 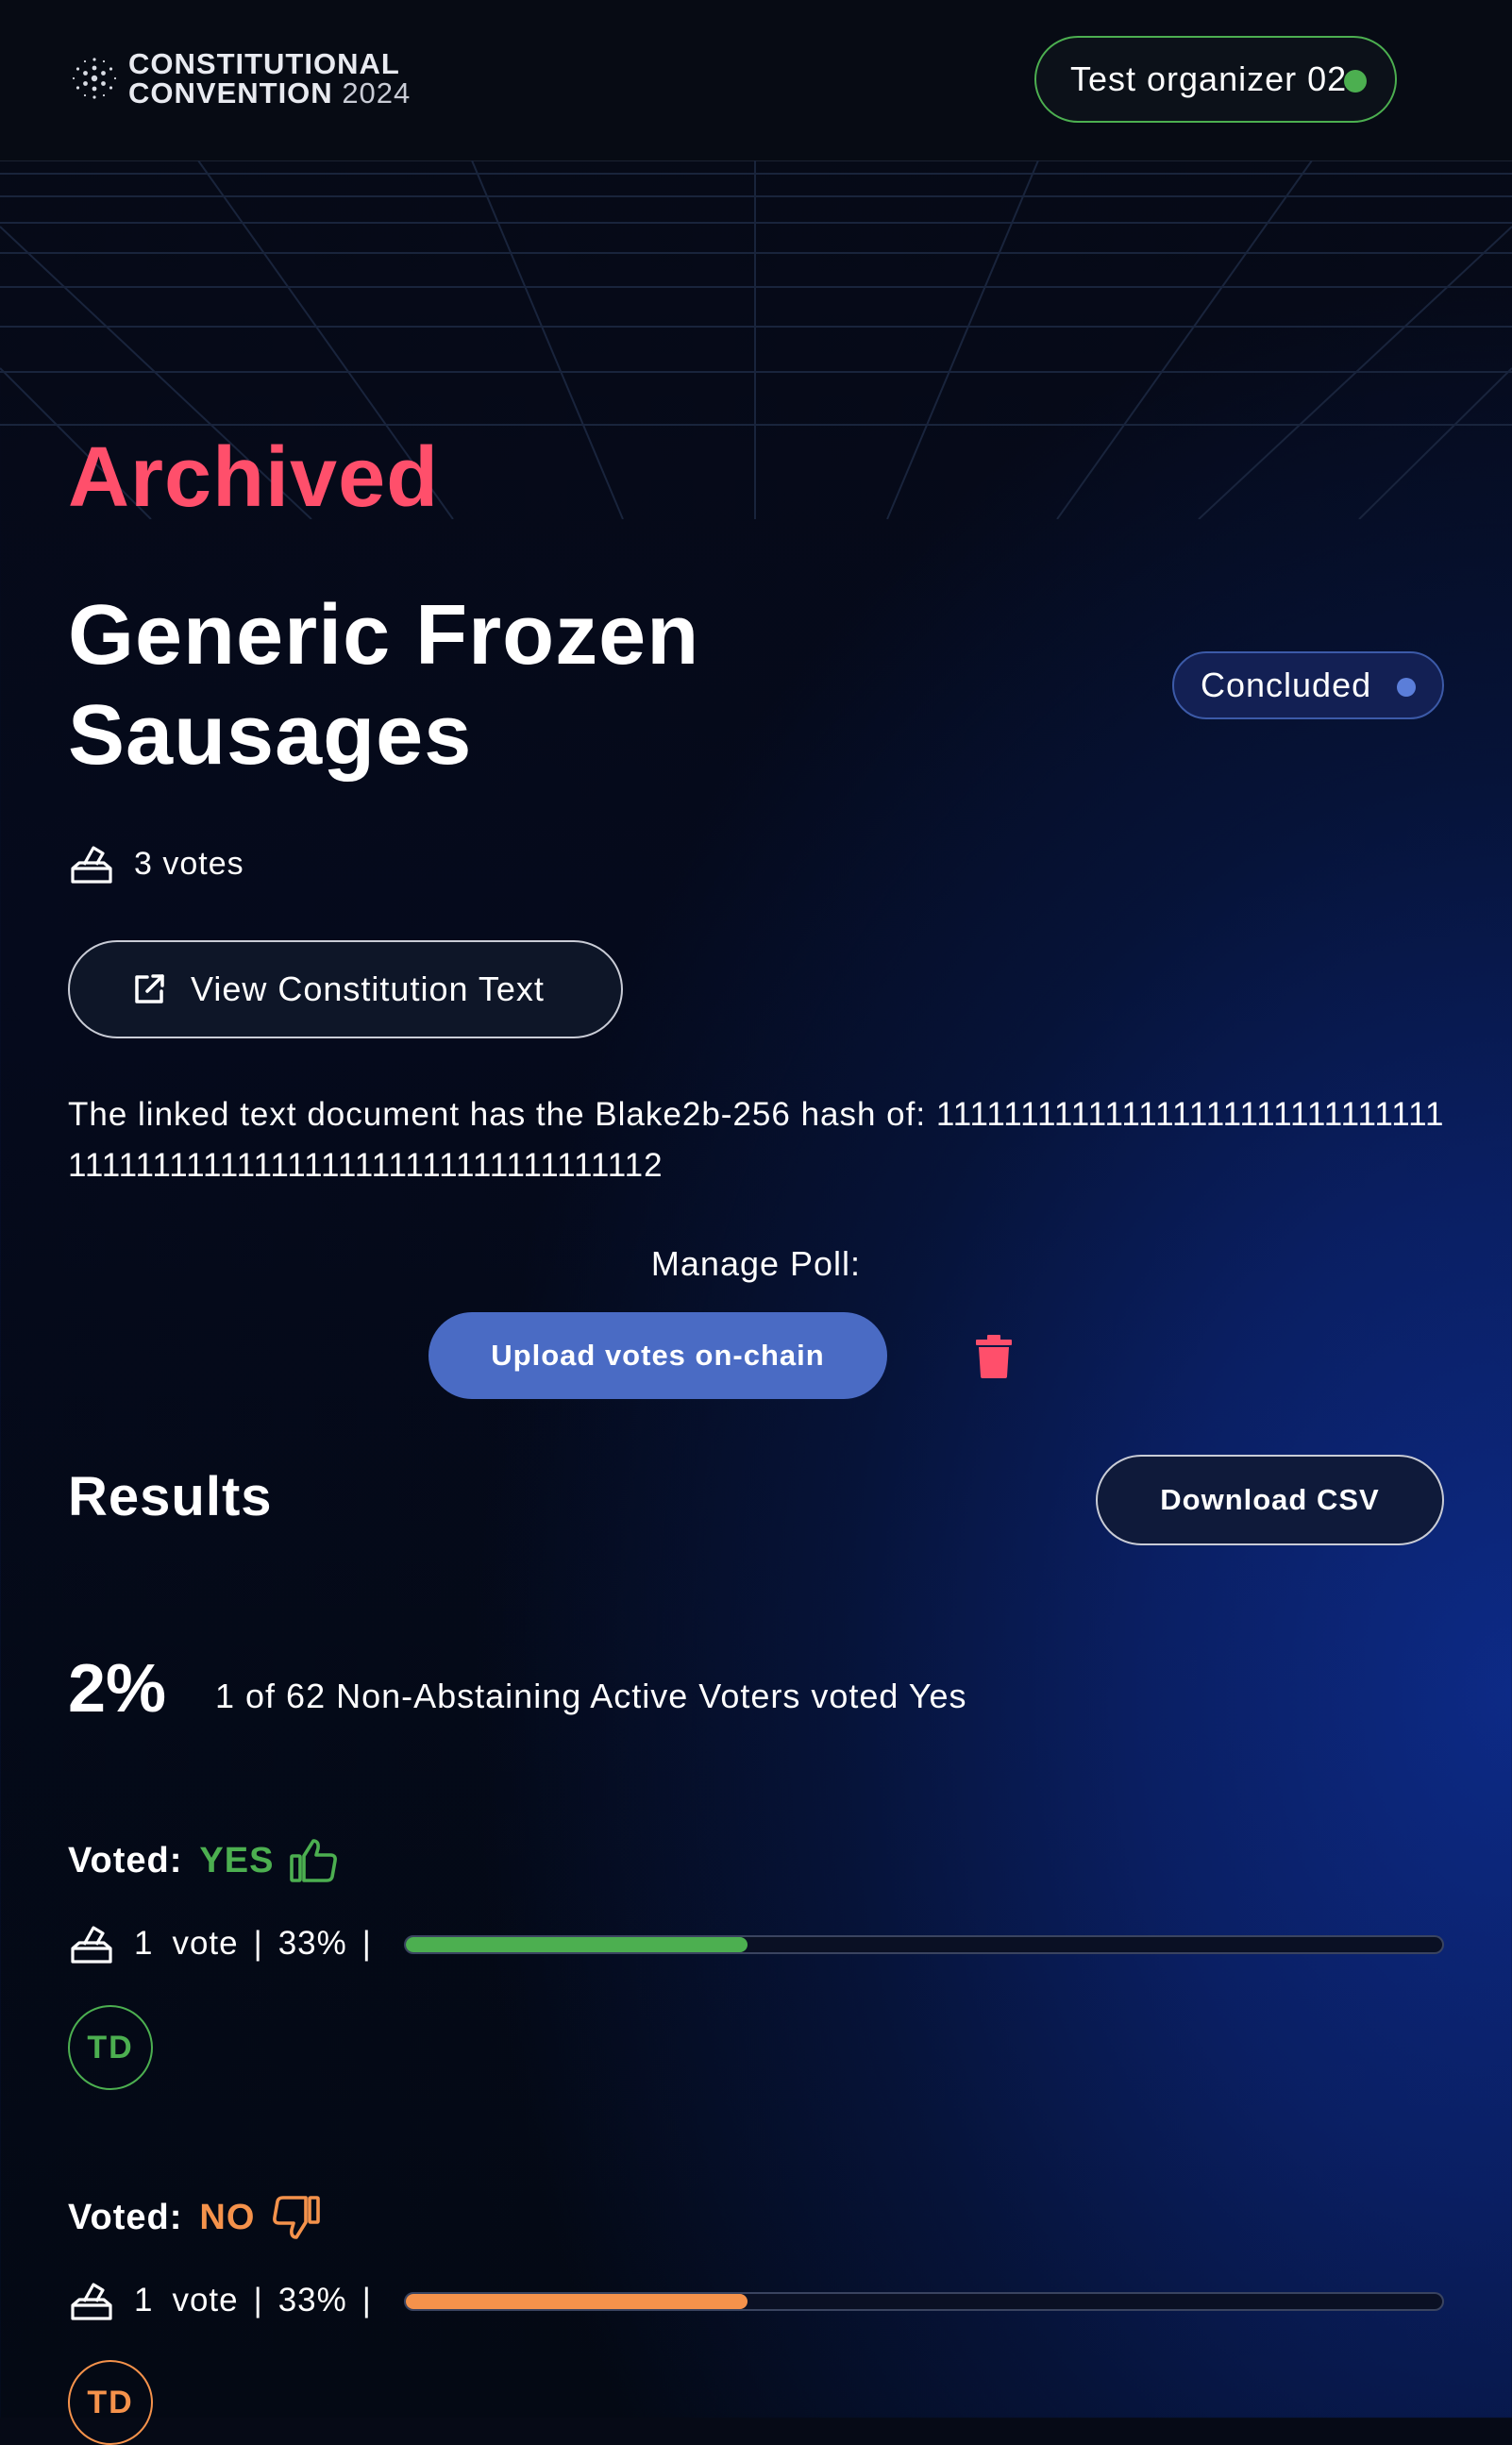 I want to click on upload-votes-button: Upload votes on-chain, so click(x=657, y=1355).